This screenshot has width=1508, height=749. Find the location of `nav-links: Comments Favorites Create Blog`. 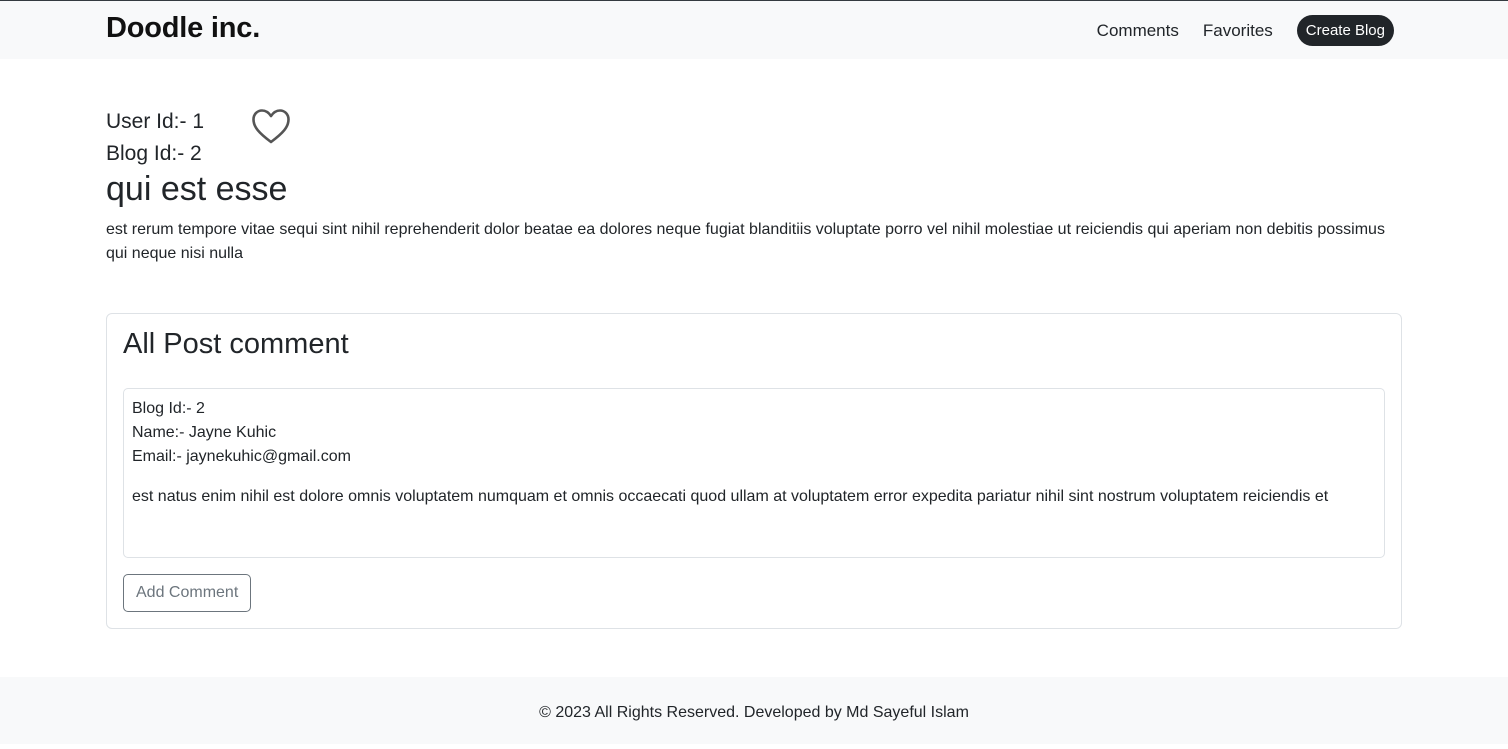

nav-links: Comments Favorites Create Blog is located at coordinates (1245, 30).